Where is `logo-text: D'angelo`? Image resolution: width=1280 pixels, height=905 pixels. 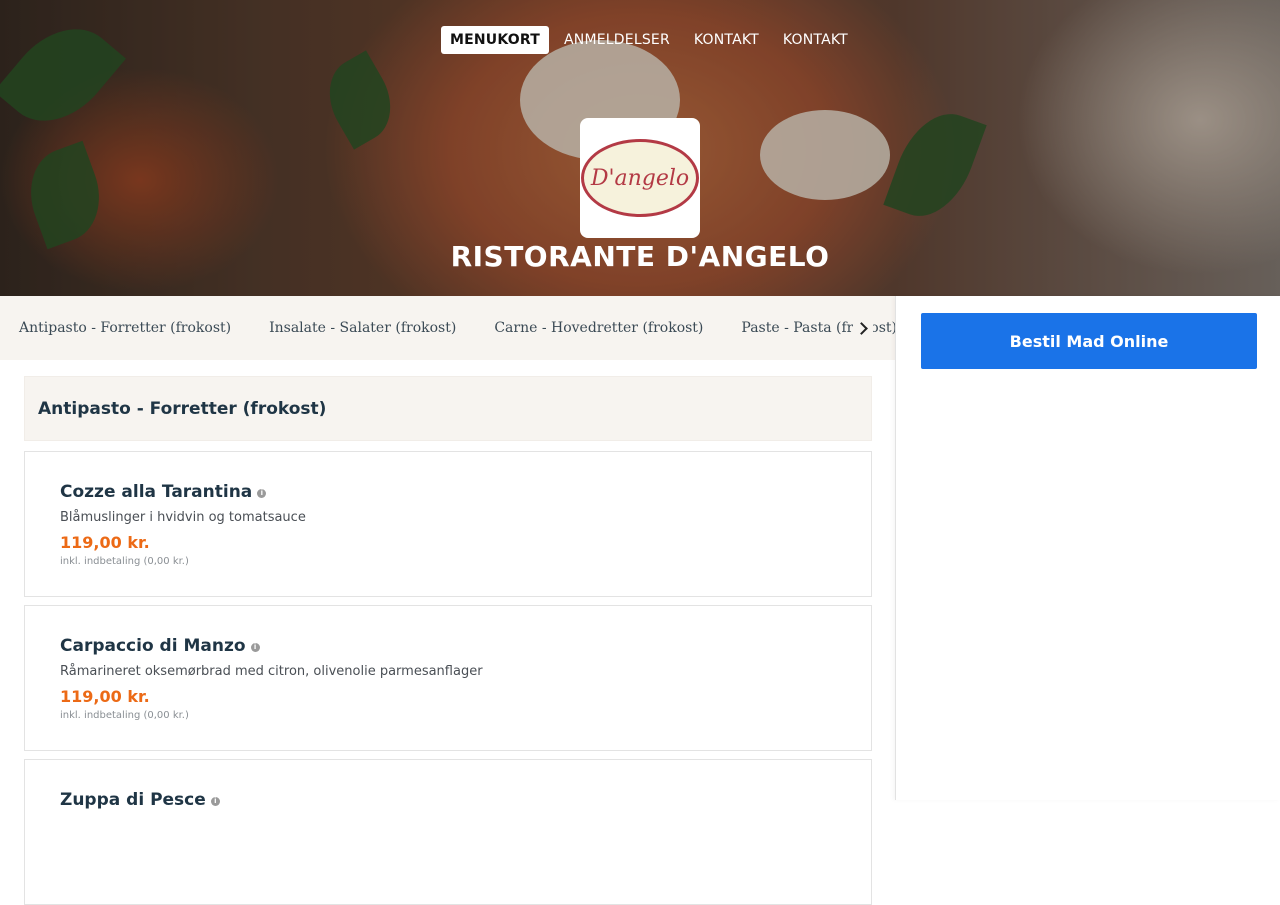
logo-text: D'angelo is located at coordinates (640, 178).